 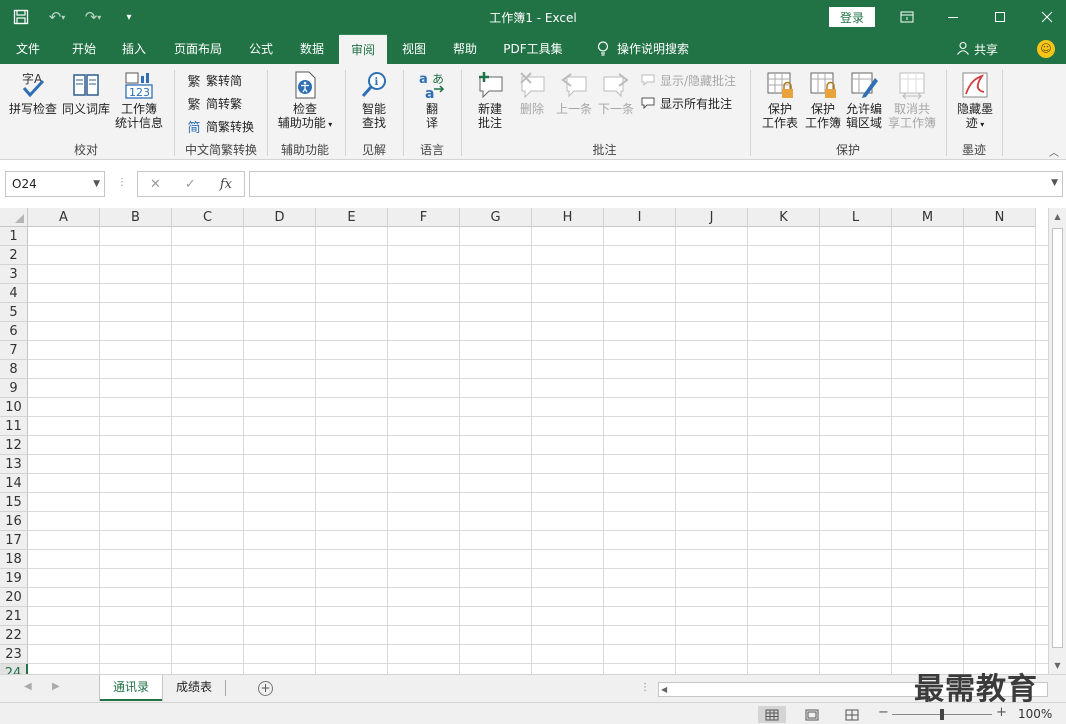 I want to click on row-header: 9, so click(x=14, y=388).